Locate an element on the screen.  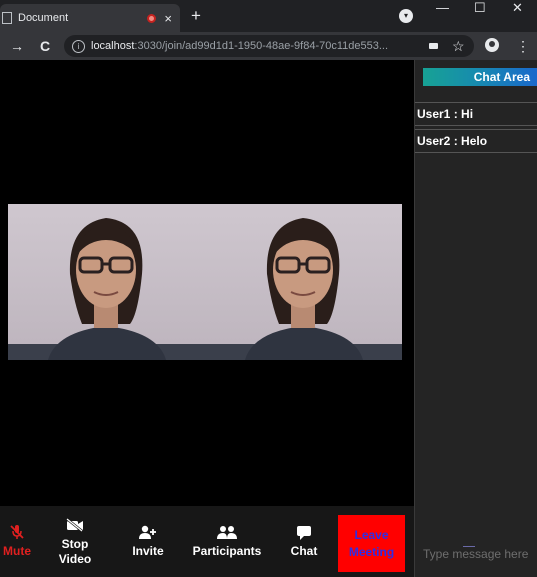
camera-in-use-icon is located at coordinates (433, 46).